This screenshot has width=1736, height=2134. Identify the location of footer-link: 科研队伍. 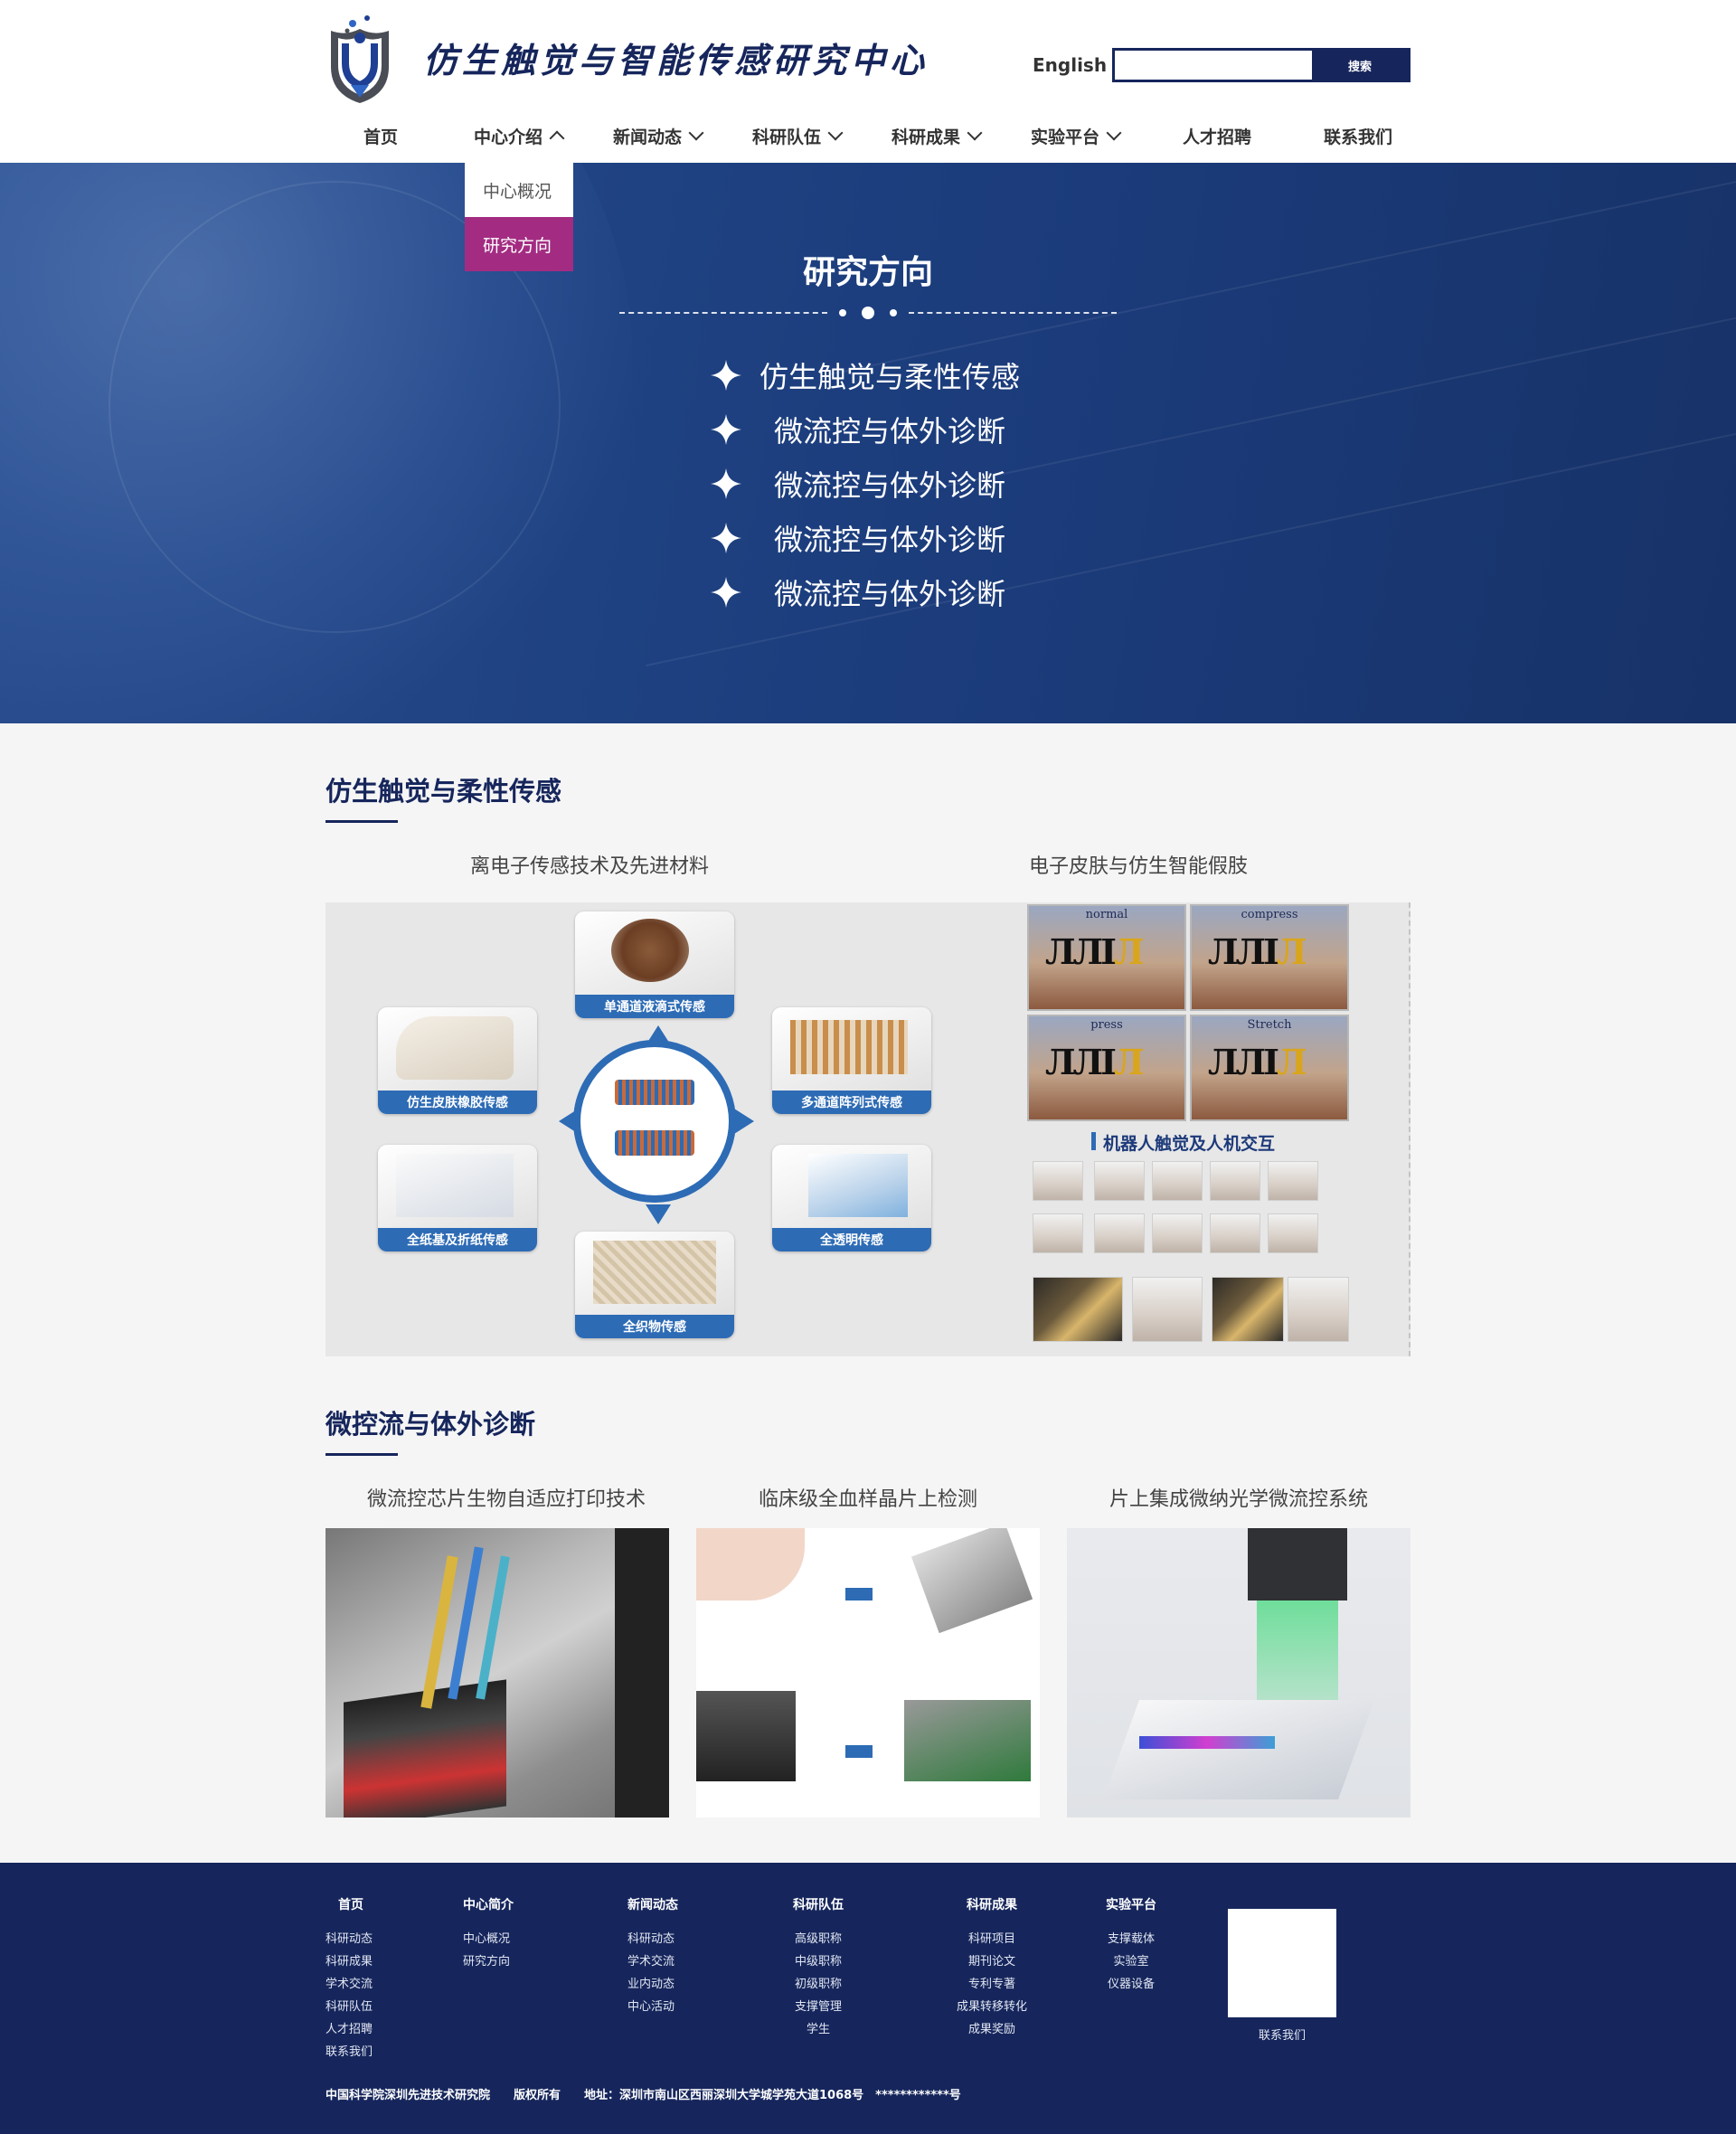
(350, 2007).